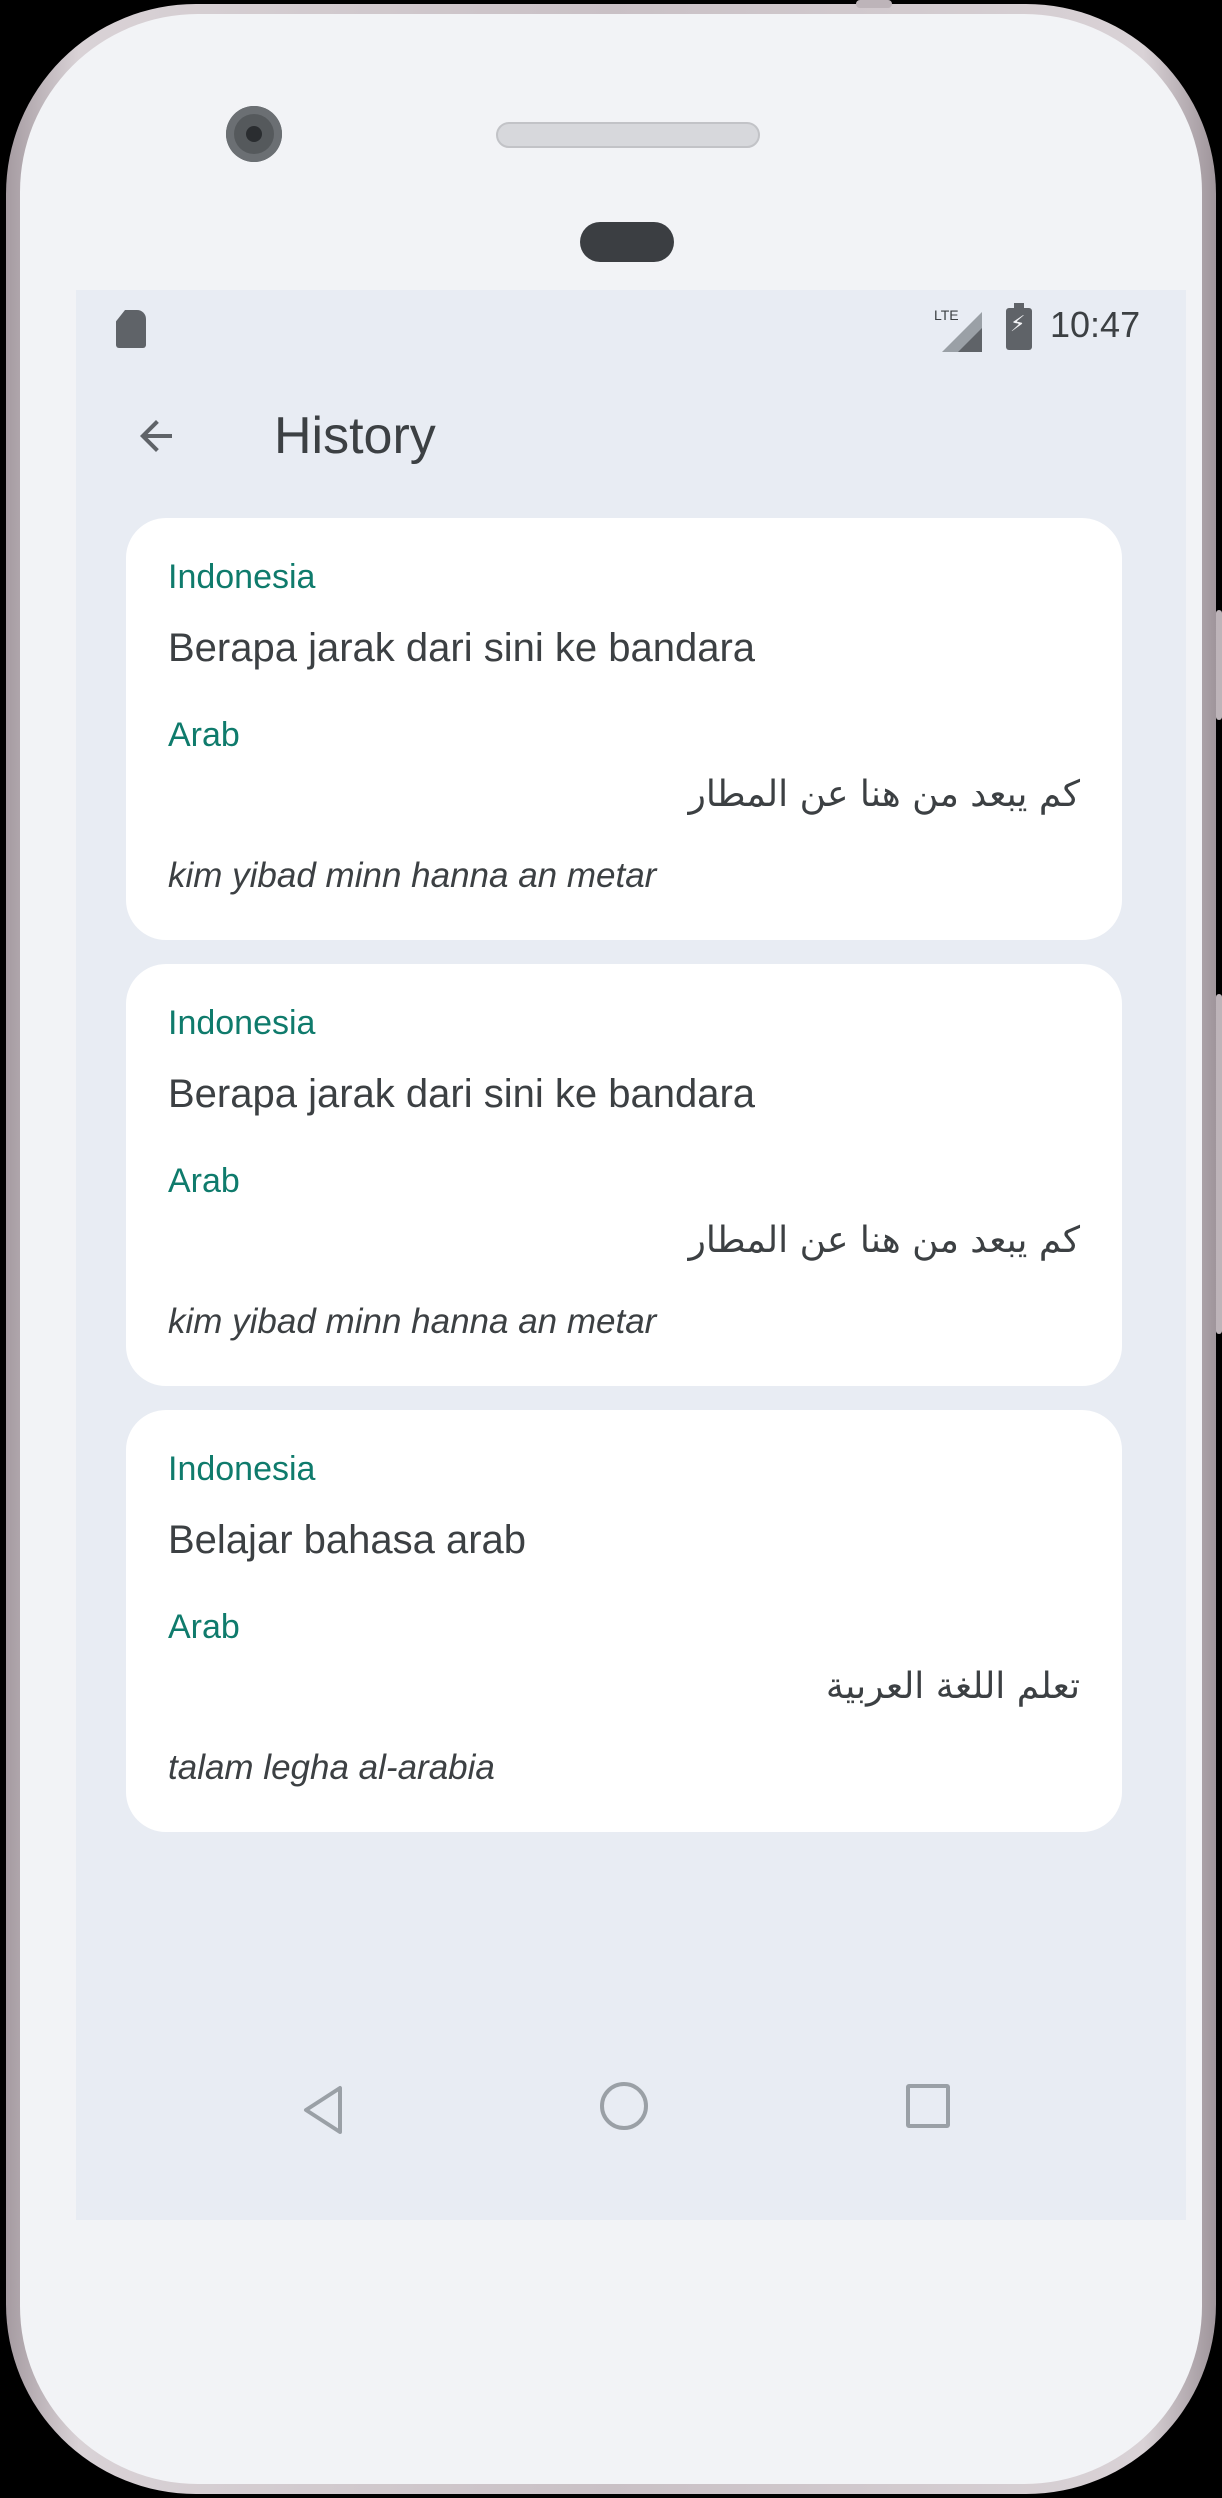 The height and width of the screenshot is (2498, 1222). Describe the element at coordinates (347, 1540) in the screenshot. I see `source-text: Belajar bahasa arab` at that location.